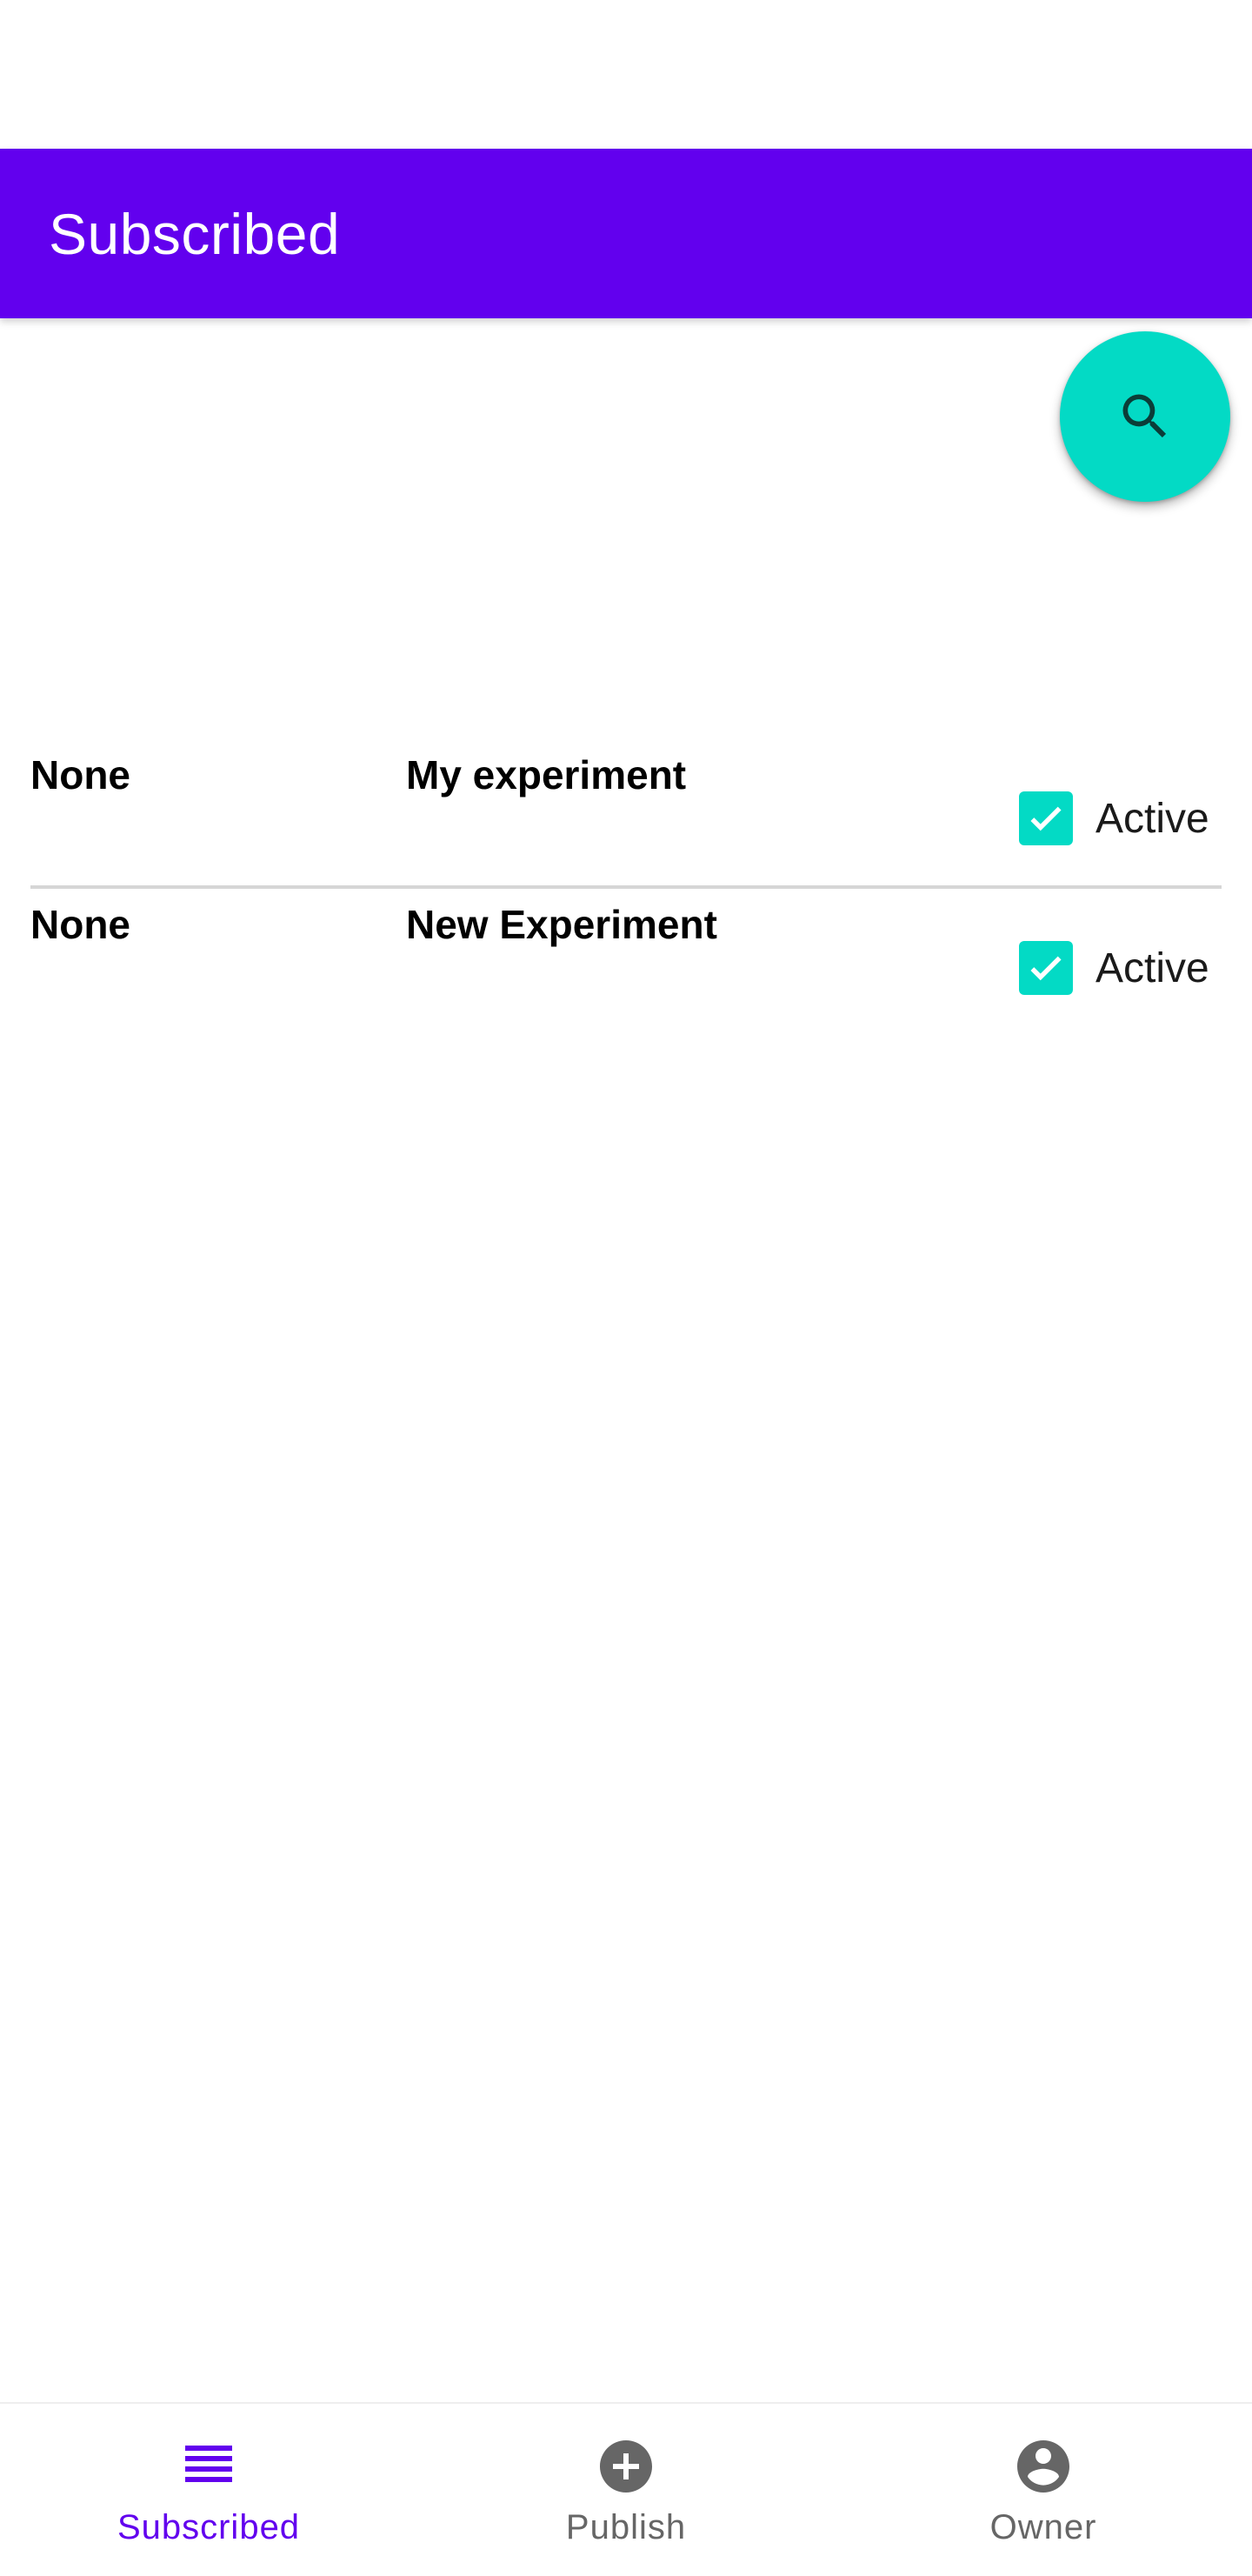 The image size is (1252, 2576). Describe the element at coordinates (209, 2464) in the screenshot. I see `list-icon` at that location.